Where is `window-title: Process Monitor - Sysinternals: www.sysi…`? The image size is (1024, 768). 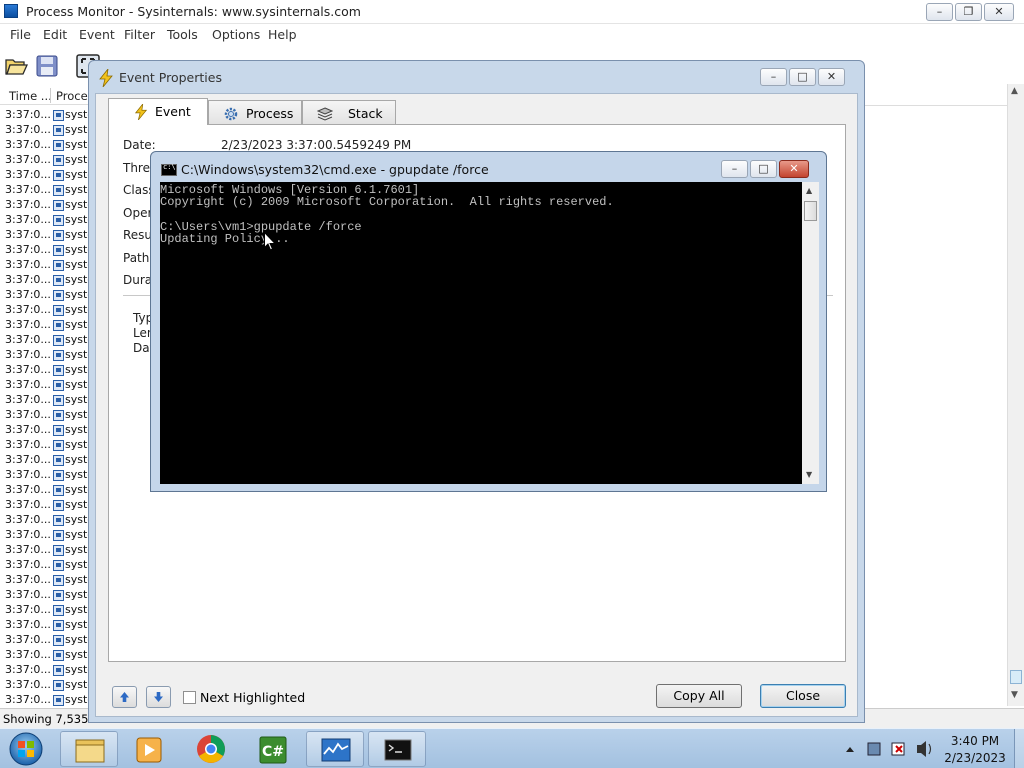
window-title: Process Monitor - Sysinternals: www.sysi… is located at coordinates (193, 11).